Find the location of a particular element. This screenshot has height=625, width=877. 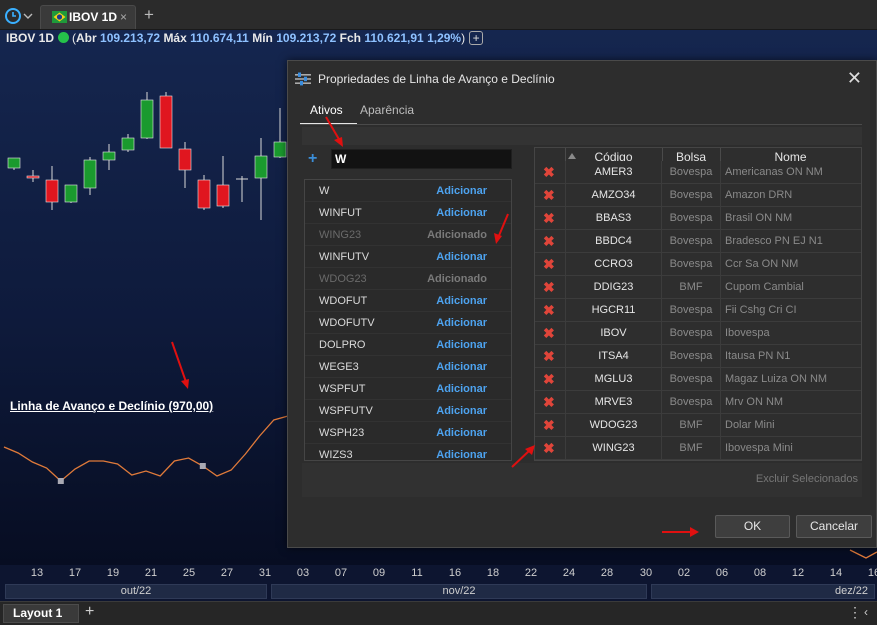

list-item: WING23 Adicionado is located at coordinates (408, 235).